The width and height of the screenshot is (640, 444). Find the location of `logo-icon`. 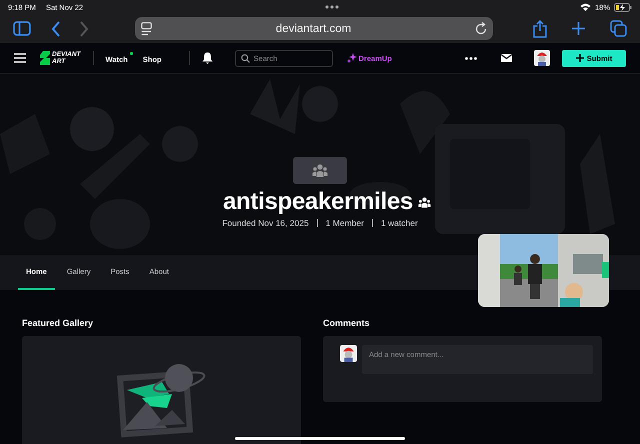

logo-icon is located at coordinates (45, 58).